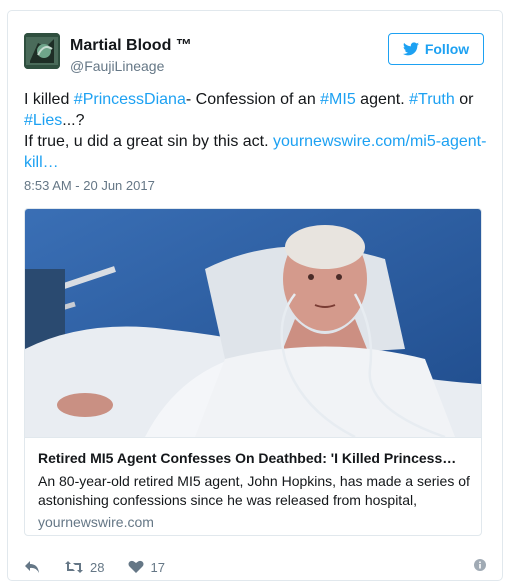 Image resolution: width=516 pixels, height=586 pixels. Describe the element at coordinates (96, 522) in the screenshot. I see `preview-domain: yournewswire.com` at that location.